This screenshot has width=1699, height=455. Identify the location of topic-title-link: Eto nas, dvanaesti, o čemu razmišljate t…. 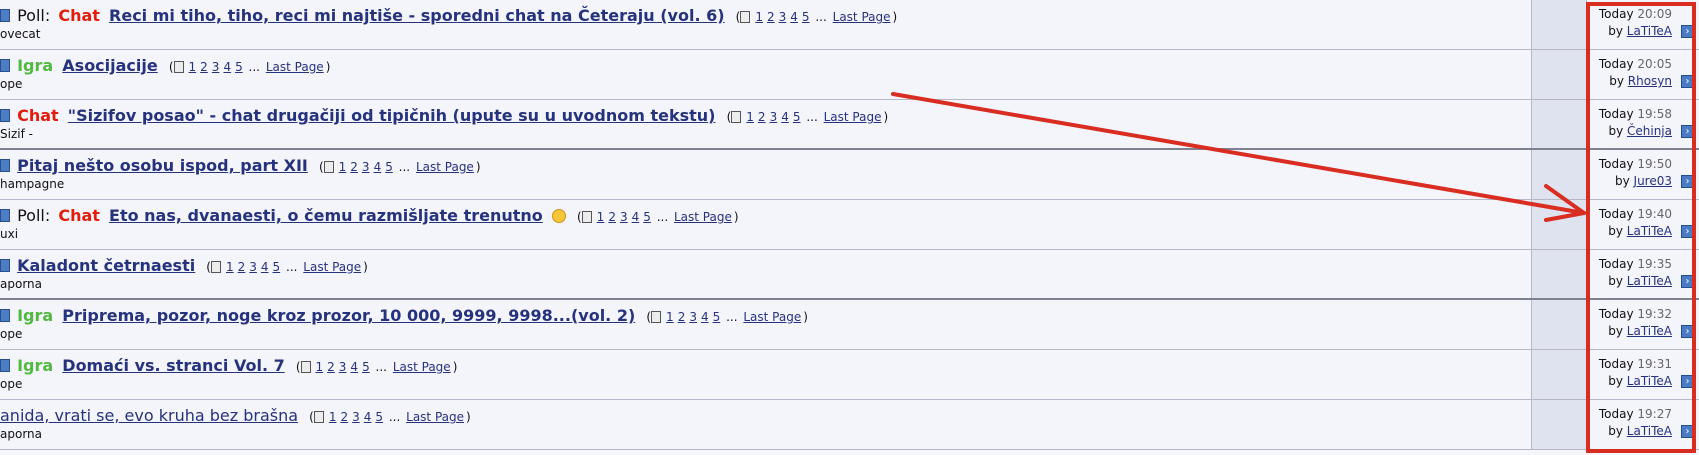
(326, 215).